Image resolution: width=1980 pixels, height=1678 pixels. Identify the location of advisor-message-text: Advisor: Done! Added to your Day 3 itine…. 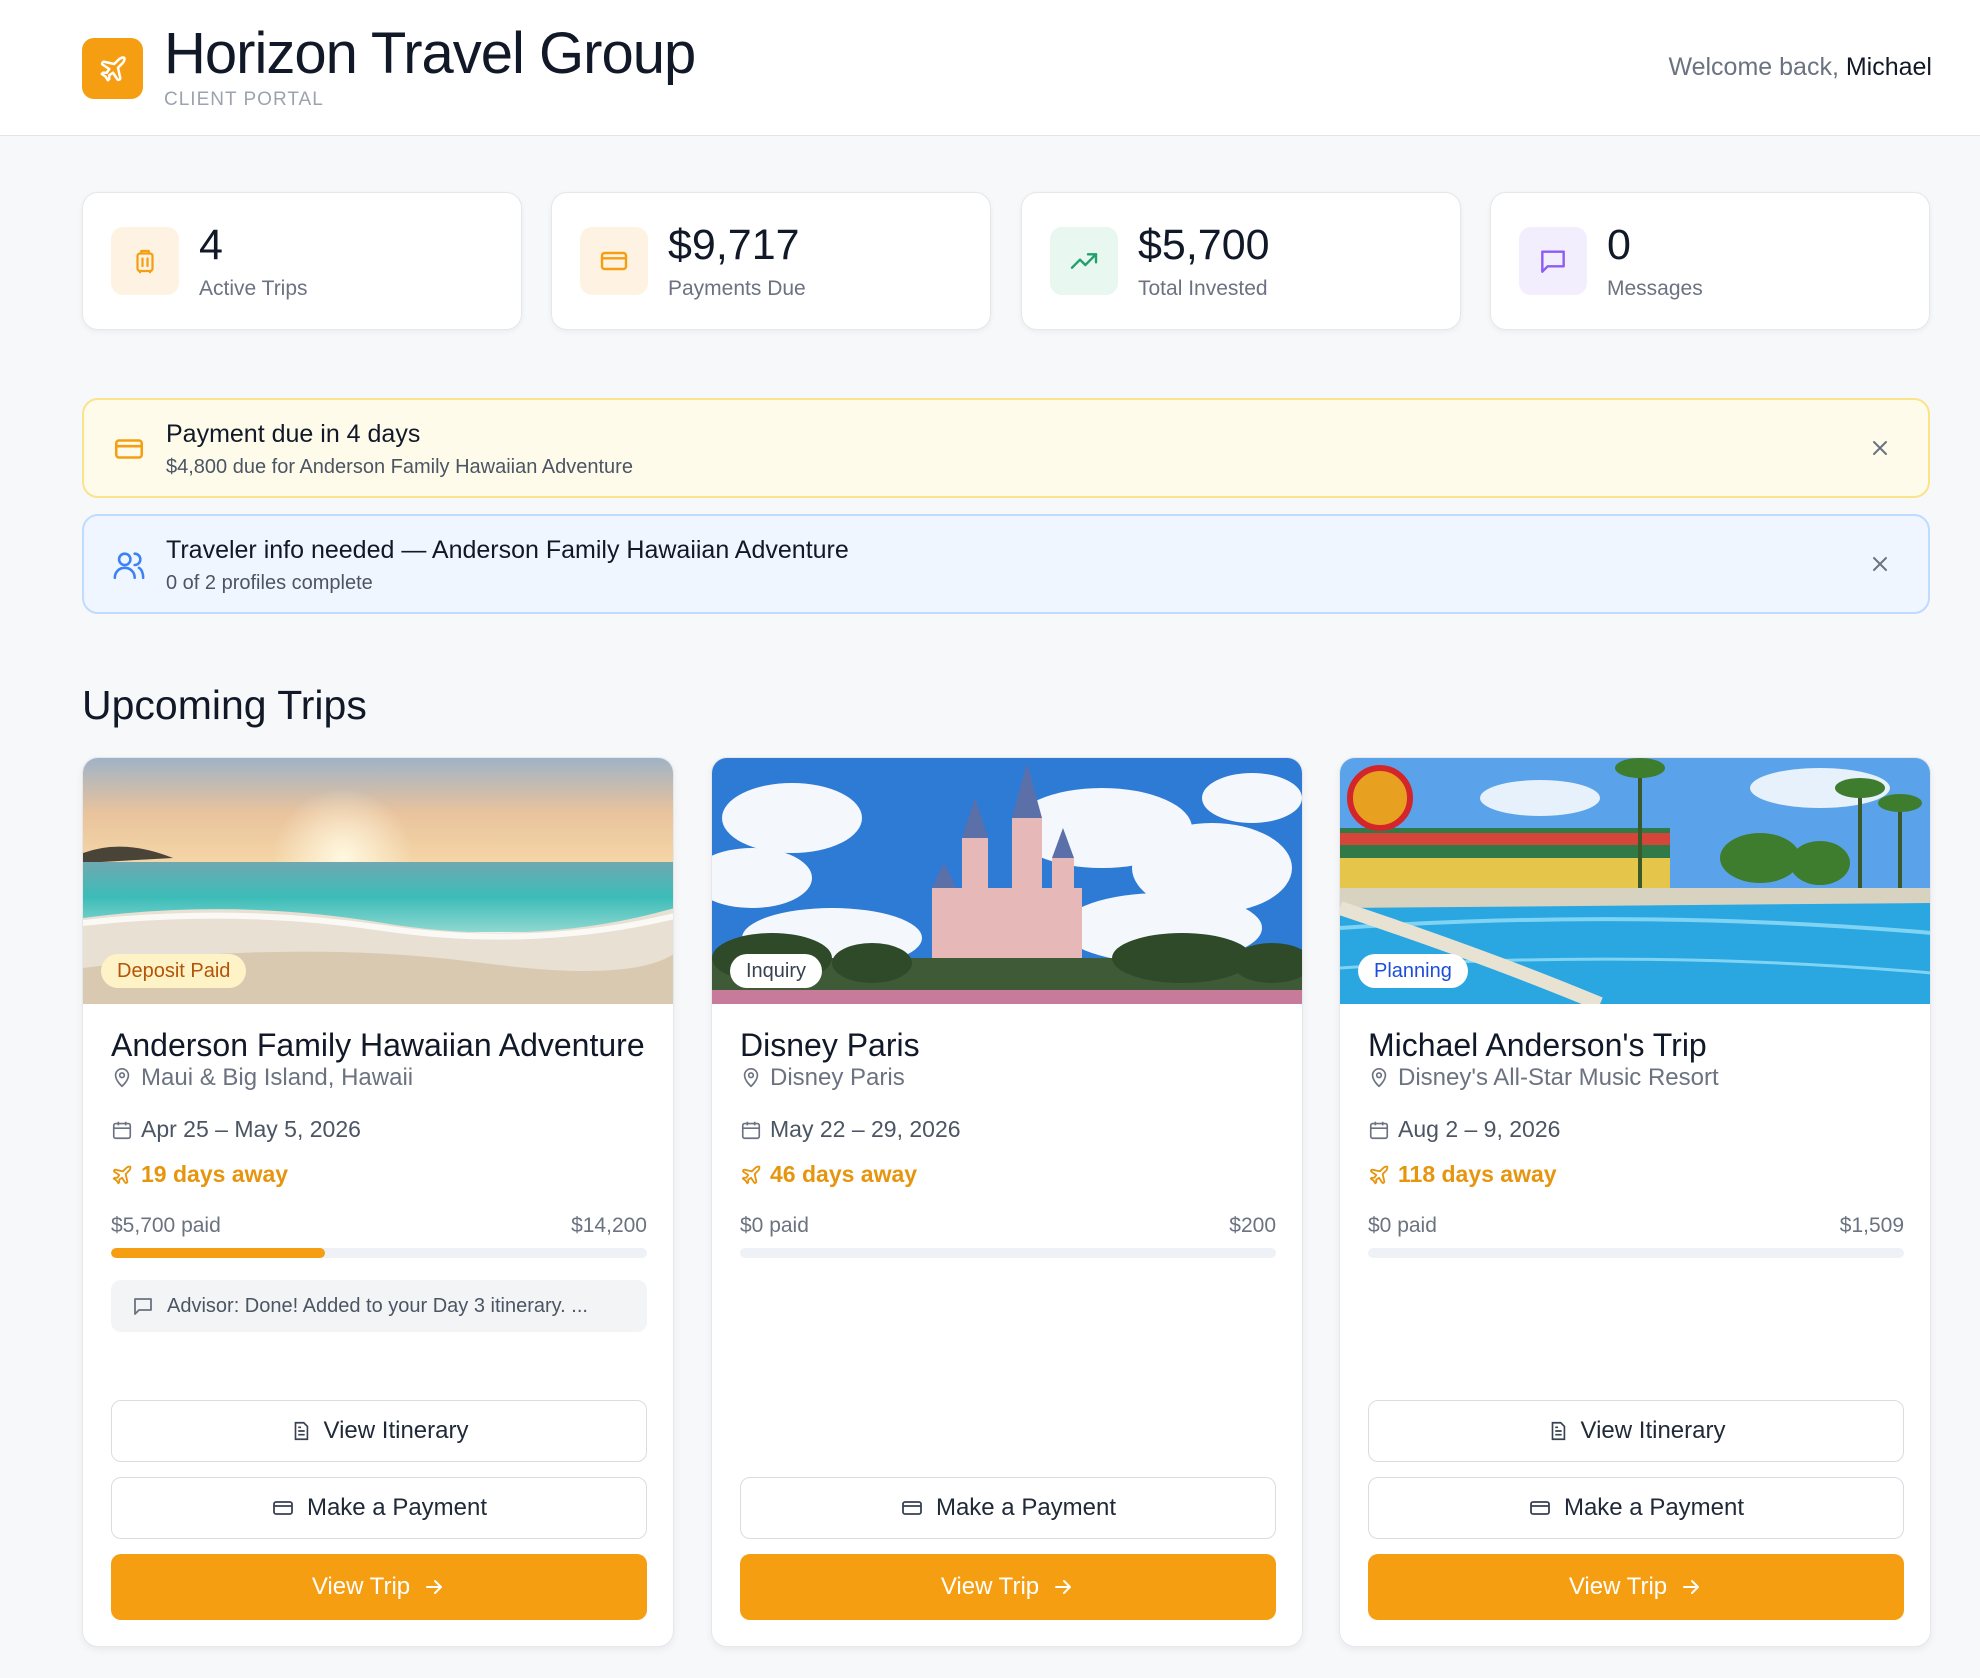
(377, 1305).